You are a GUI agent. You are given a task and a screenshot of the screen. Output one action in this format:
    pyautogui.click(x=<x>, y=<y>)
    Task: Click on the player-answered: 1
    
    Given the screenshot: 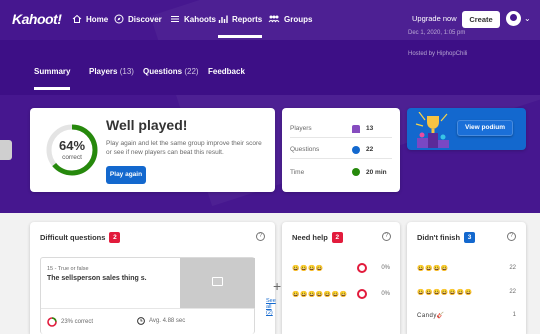 What is the action you would take?
    pyautogui.click(x=514, y=315)
    